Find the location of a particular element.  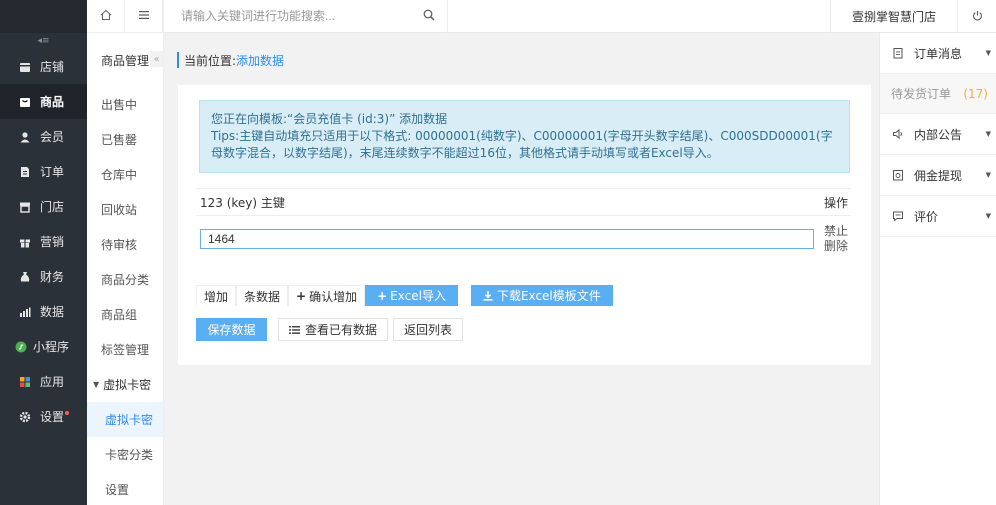

subnav-item-soldout: 已售罄 is located at coordinates (125, 139).